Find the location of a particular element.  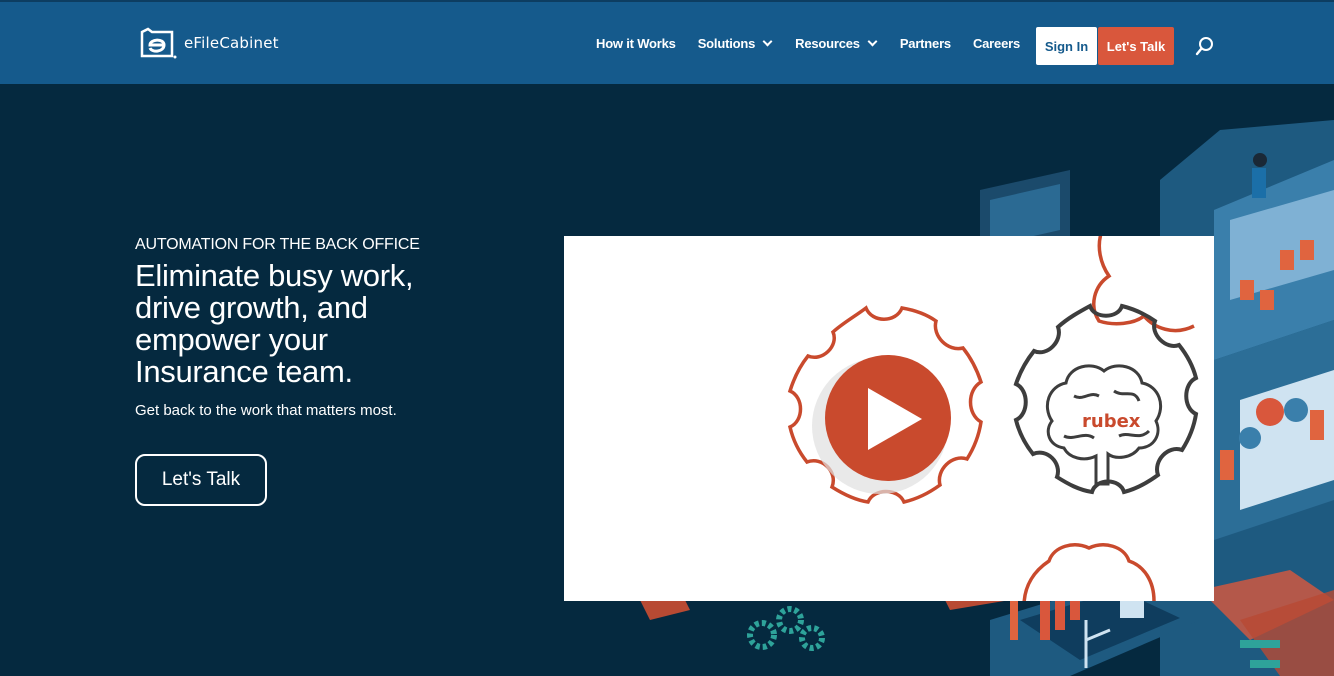

brand-name: eFileCabinet is located at coordinates (231, 43).